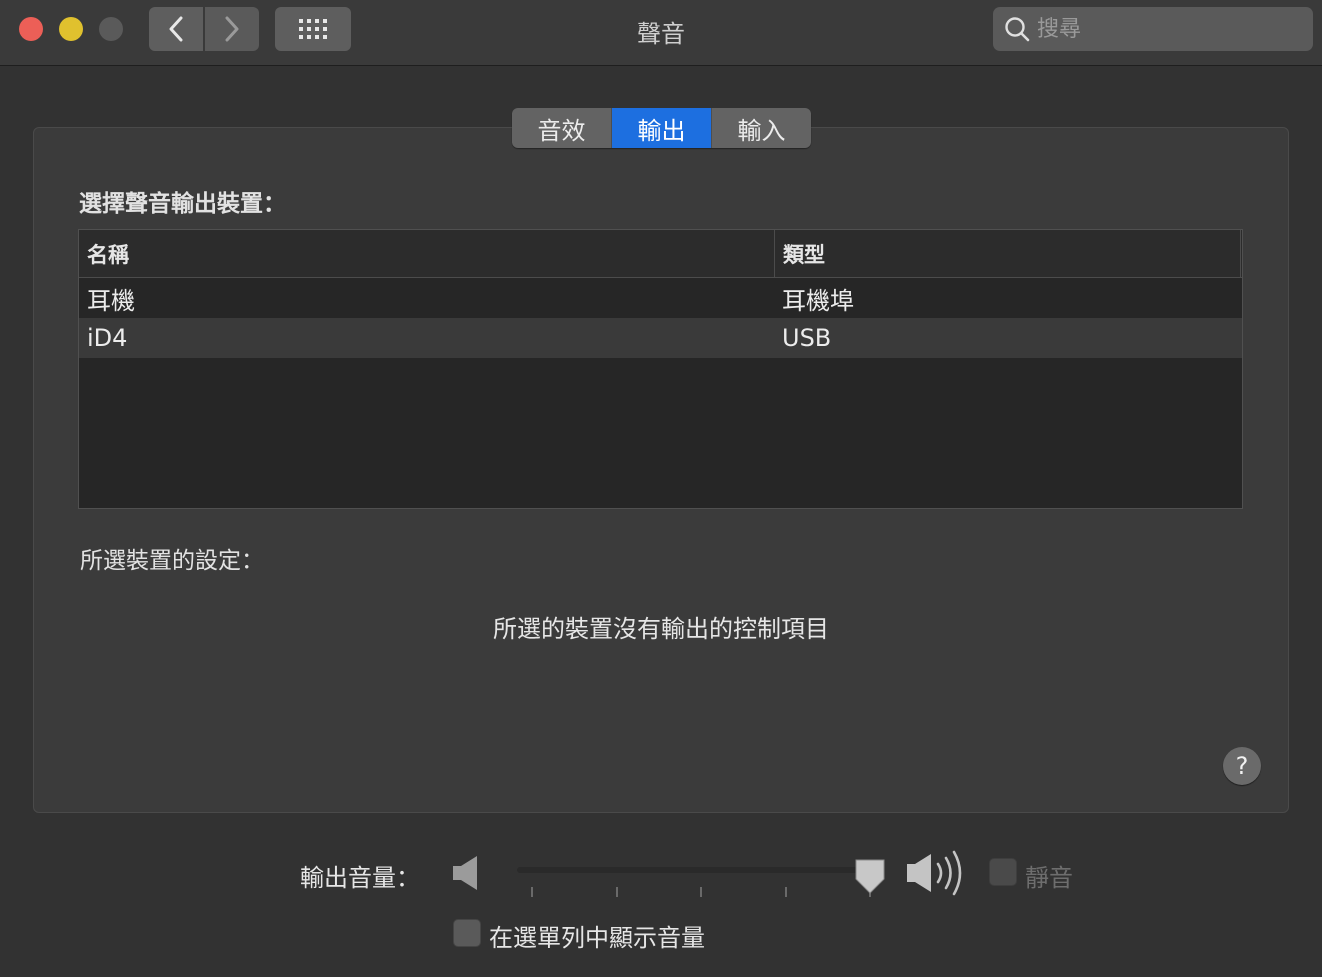 Image resolution: width=1322 pixels, height=977 pixels. Describe the element at coordinates (427, 253) in the screenshot. I see `column-header-name: 名稱` at that location.